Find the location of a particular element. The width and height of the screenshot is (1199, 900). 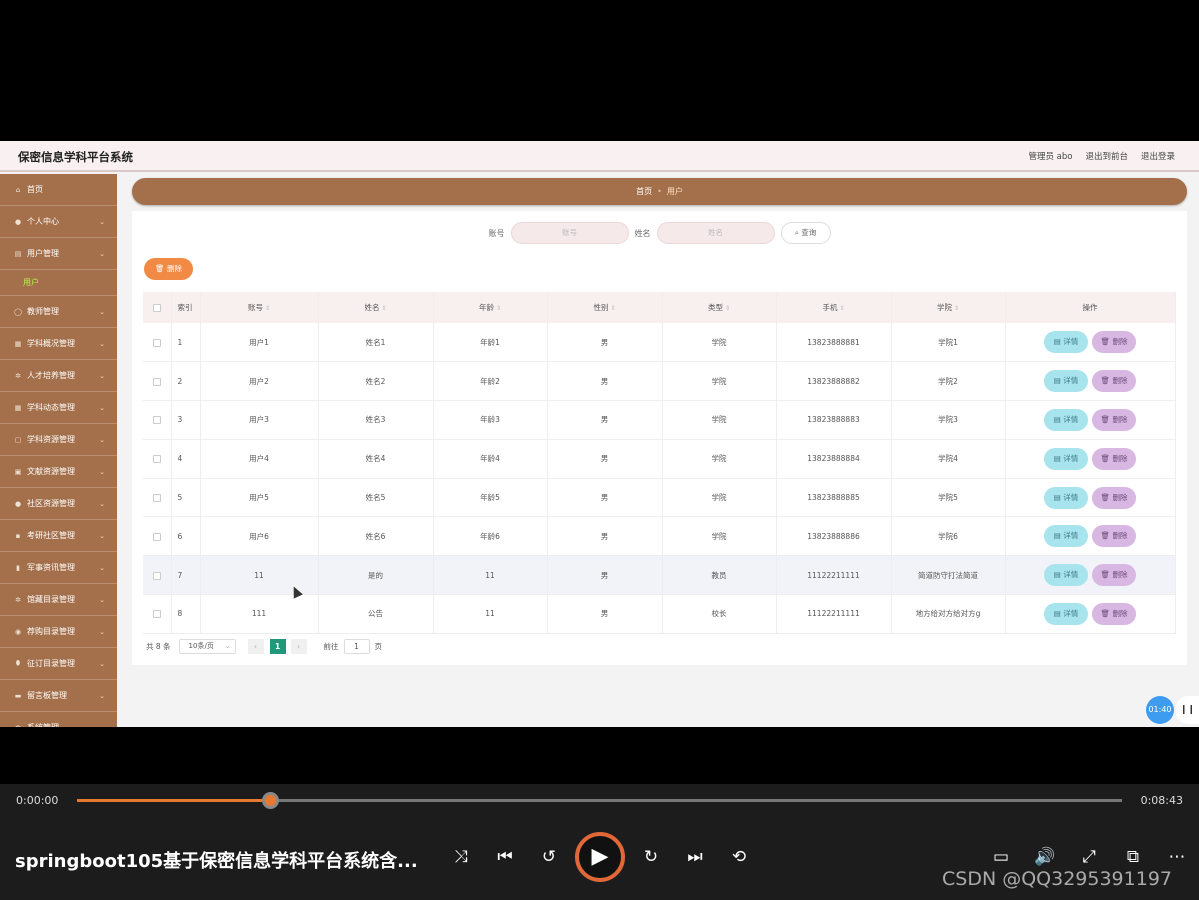

row-delete-label: 删除 is located at coordinates (1120, 536).